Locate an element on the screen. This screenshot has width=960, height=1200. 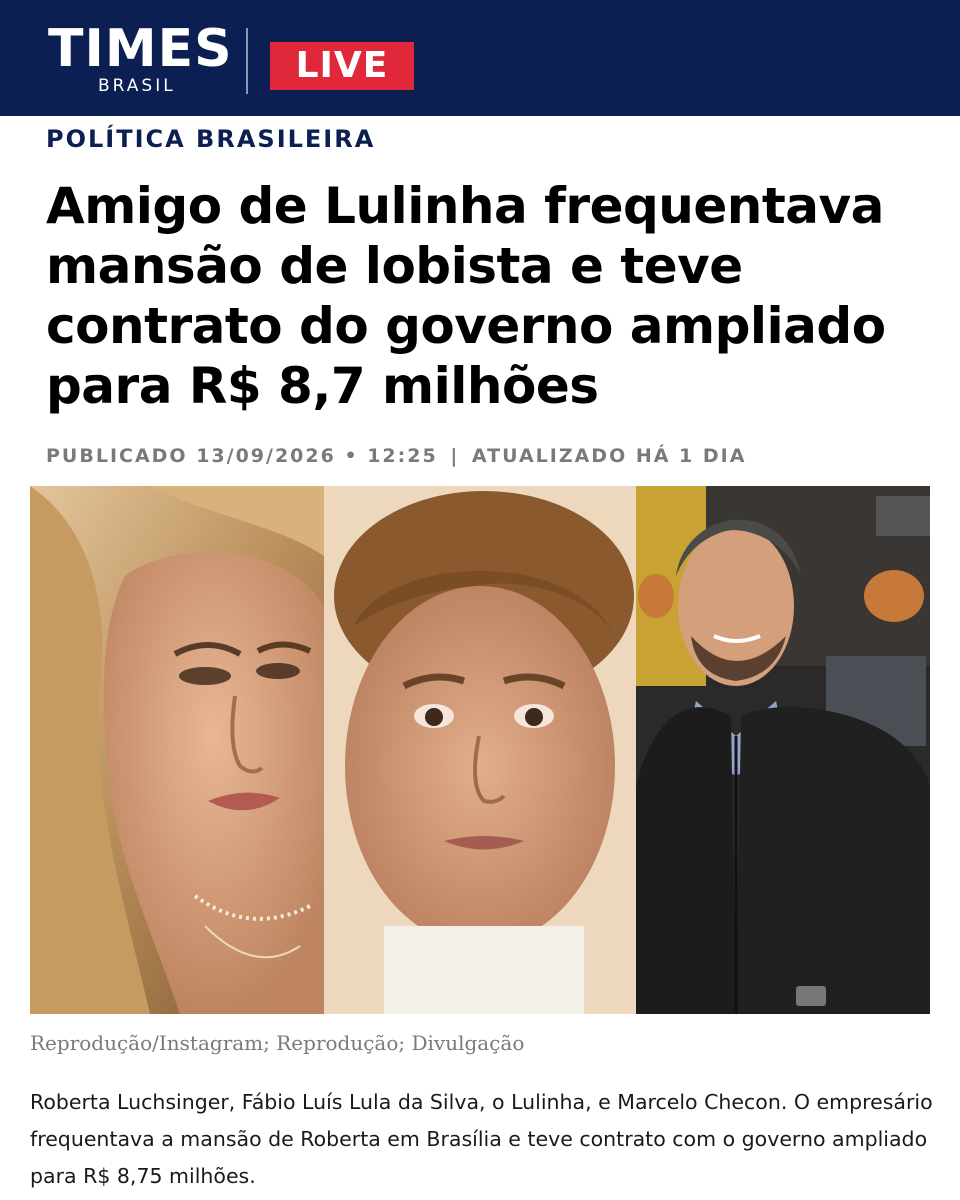
portrait-fabio is located at coordinates (480, 750).